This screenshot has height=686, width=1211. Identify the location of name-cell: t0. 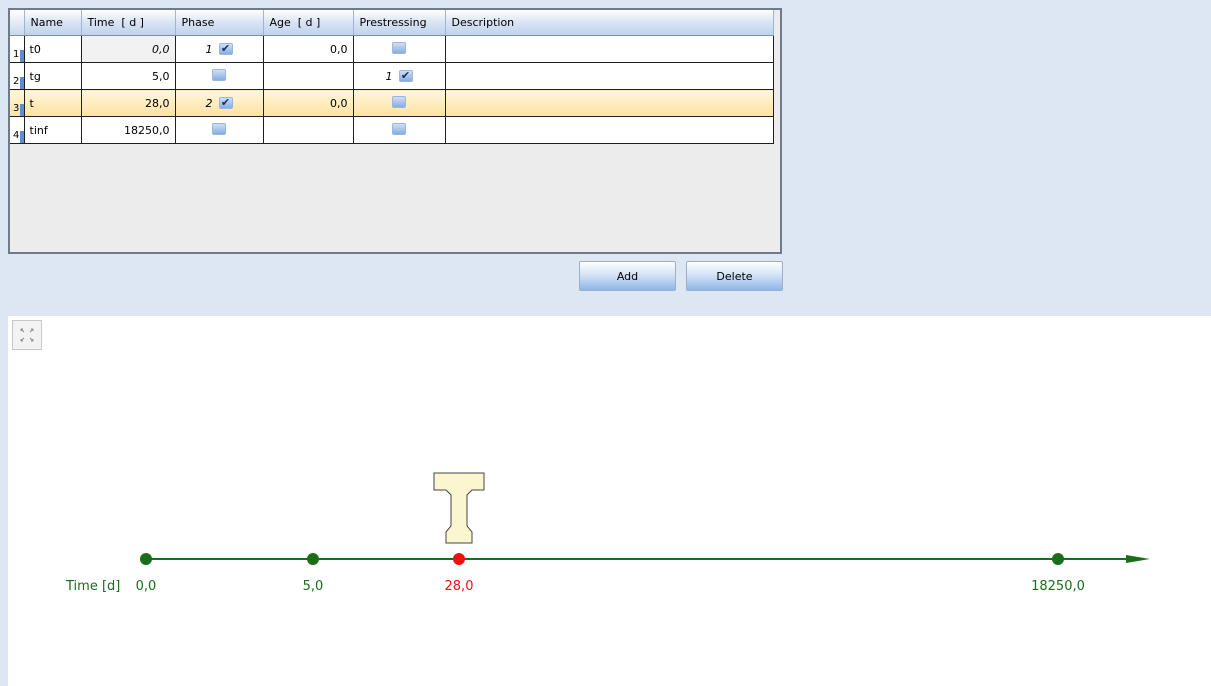
(53, 49).